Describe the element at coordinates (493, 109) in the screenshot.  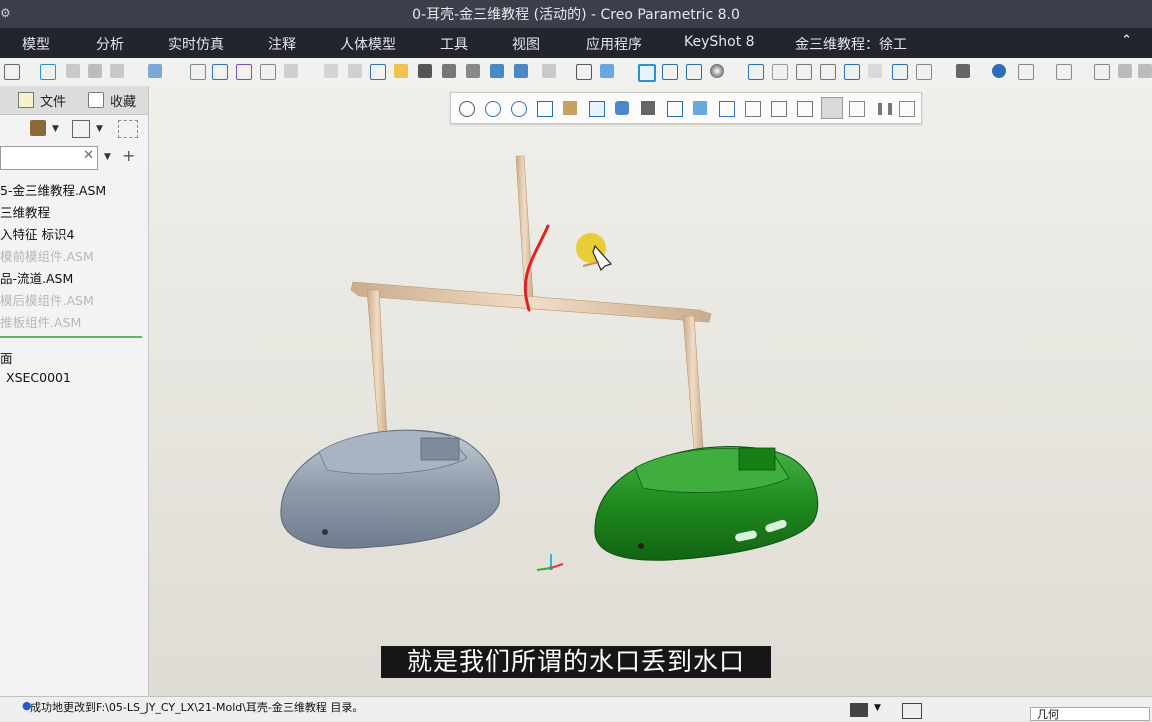
I see `zoom-in-icon` at that location.